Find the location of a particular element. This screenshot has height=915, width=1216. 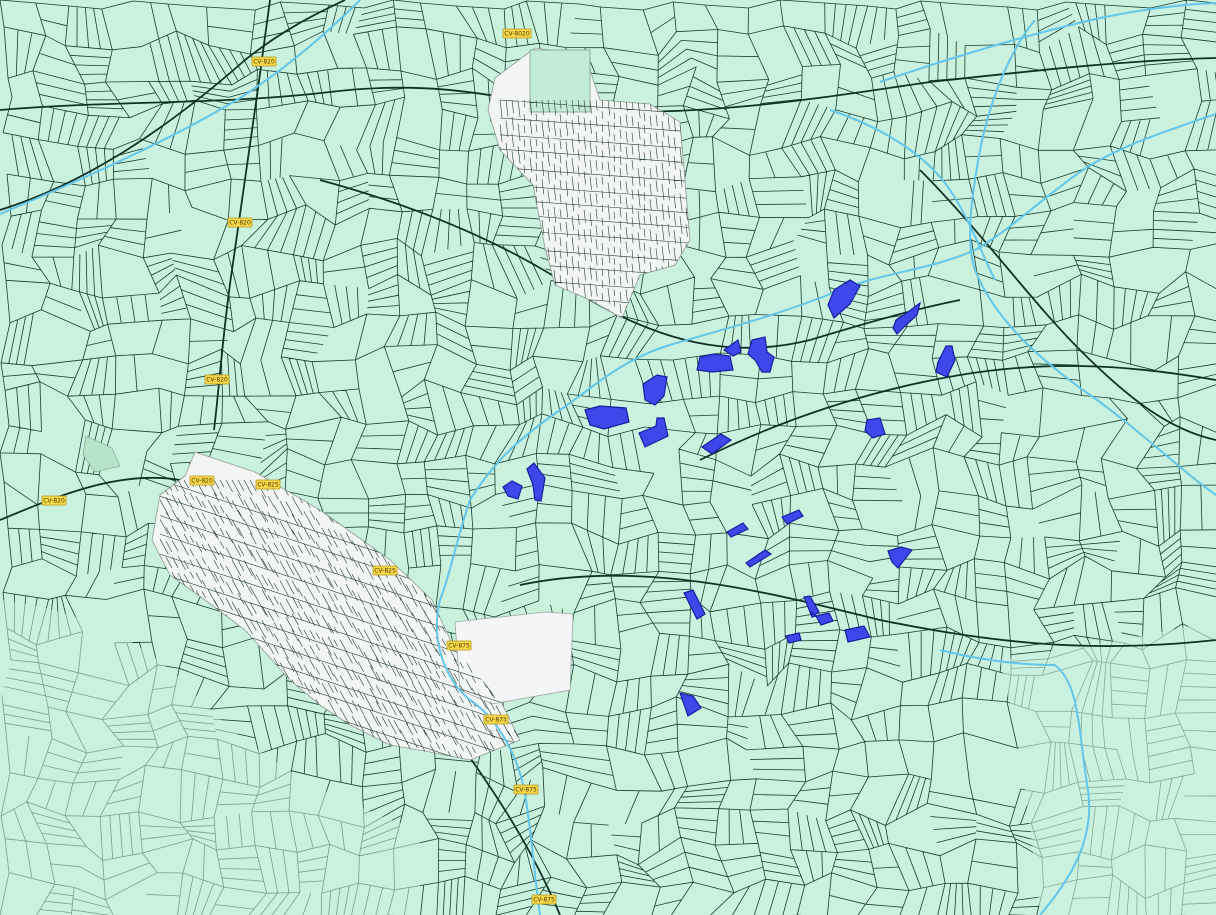

svg-text: CV-8020 is located at coordinates (517, 34).